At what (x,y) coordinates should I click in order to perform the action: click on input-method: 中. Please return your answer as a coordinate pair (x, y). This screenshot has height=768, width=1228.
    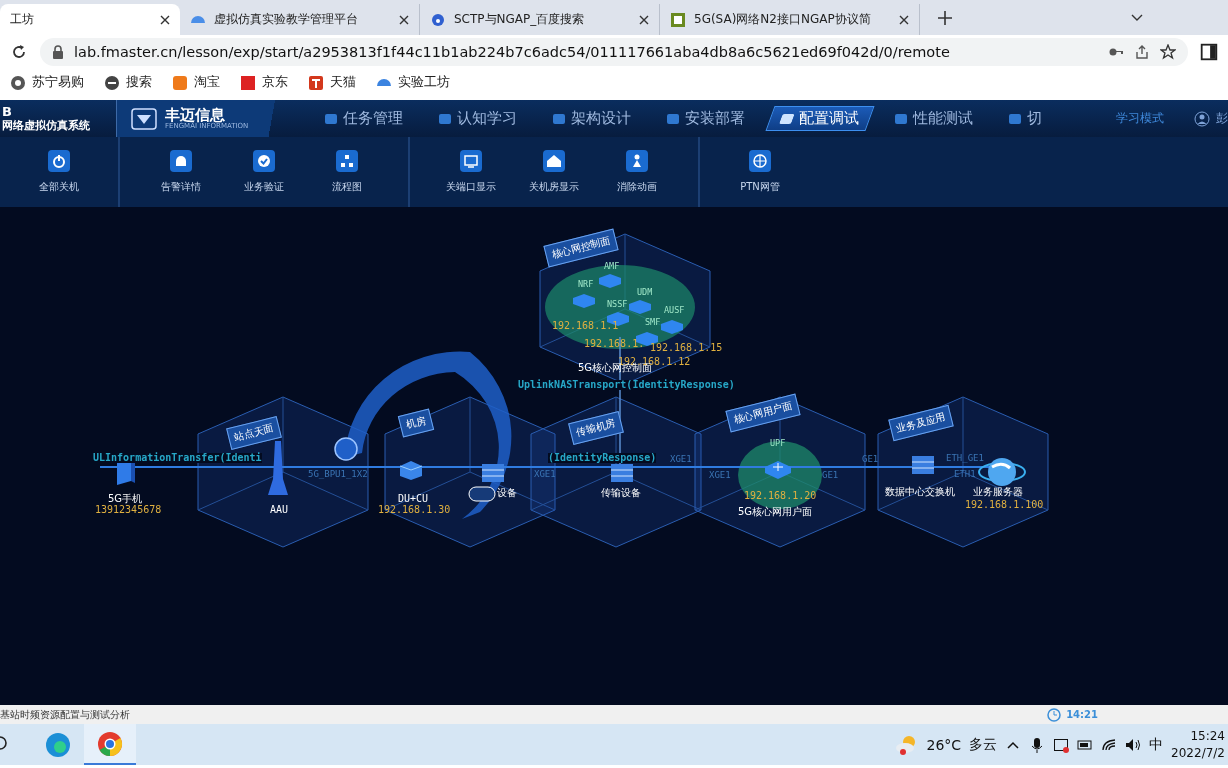
    Looking at the image, I should click on (1156, 744).